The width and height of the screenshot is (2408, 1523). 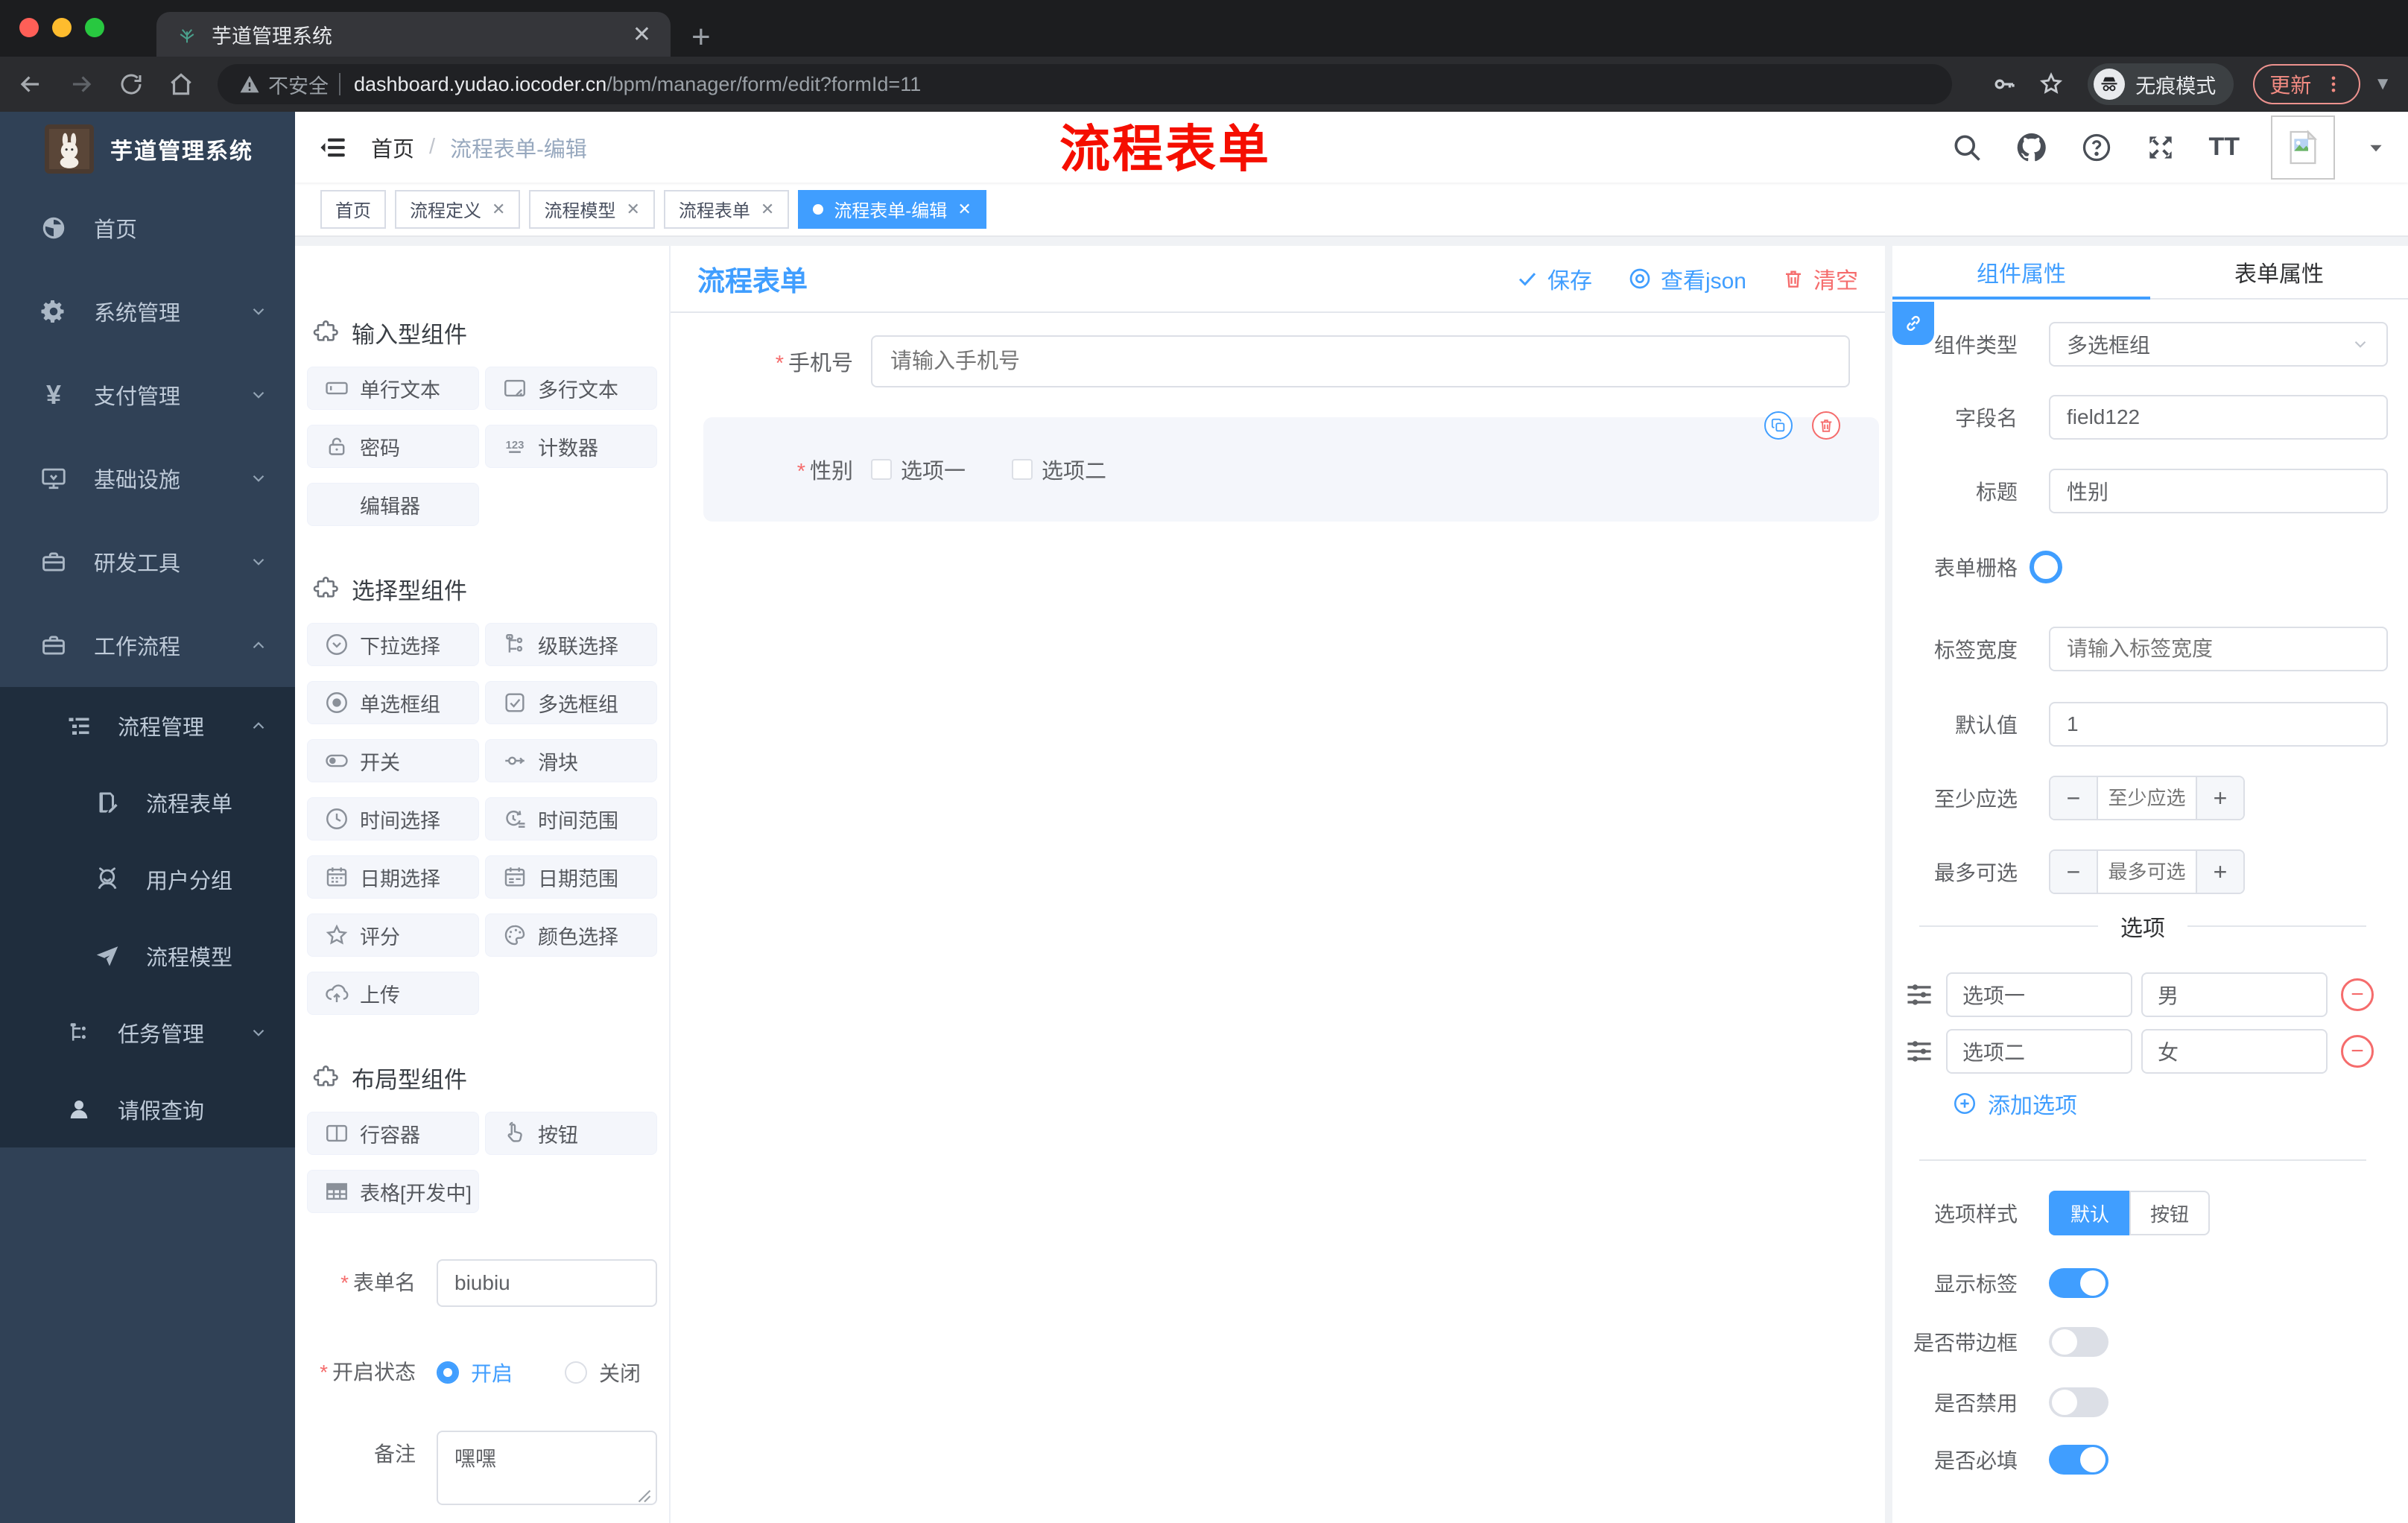 I want to click on link-tab, so click(x=1913, y=323).